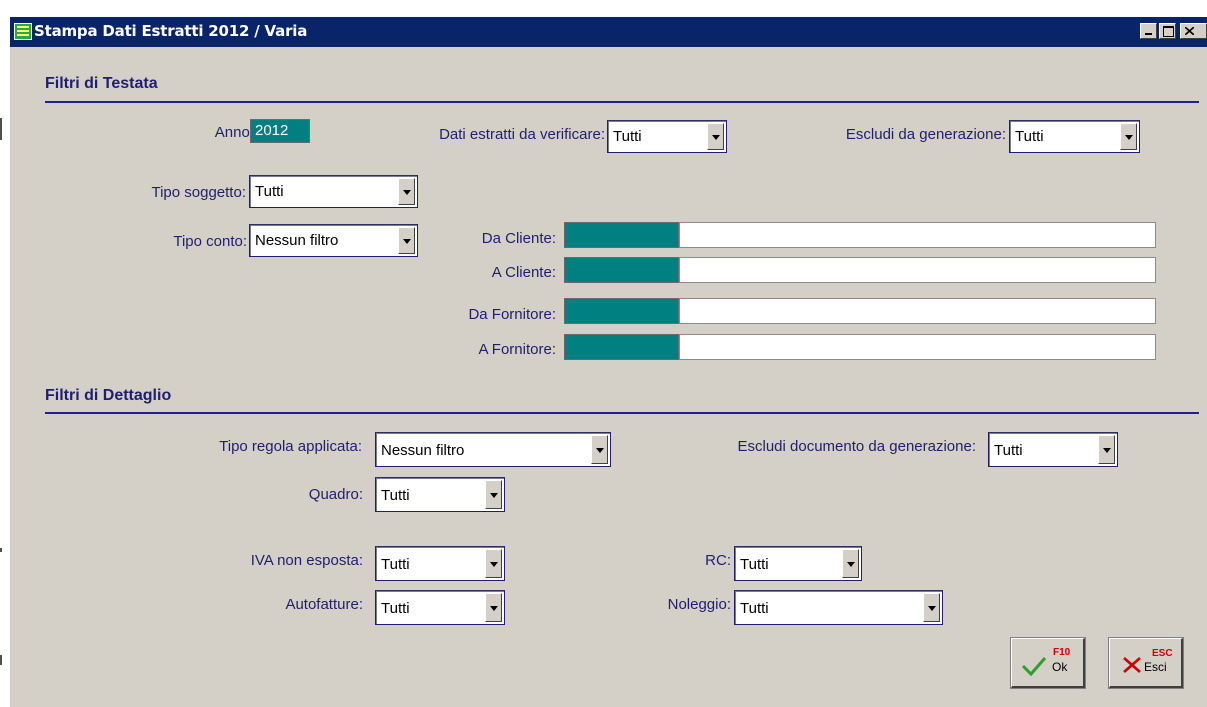 The width and height of the screenshot is (1207, 707). Describe the element at coordinates (395, 564) in the screenshot. I see `iva-non-esposta-value: Tutti` at that location.